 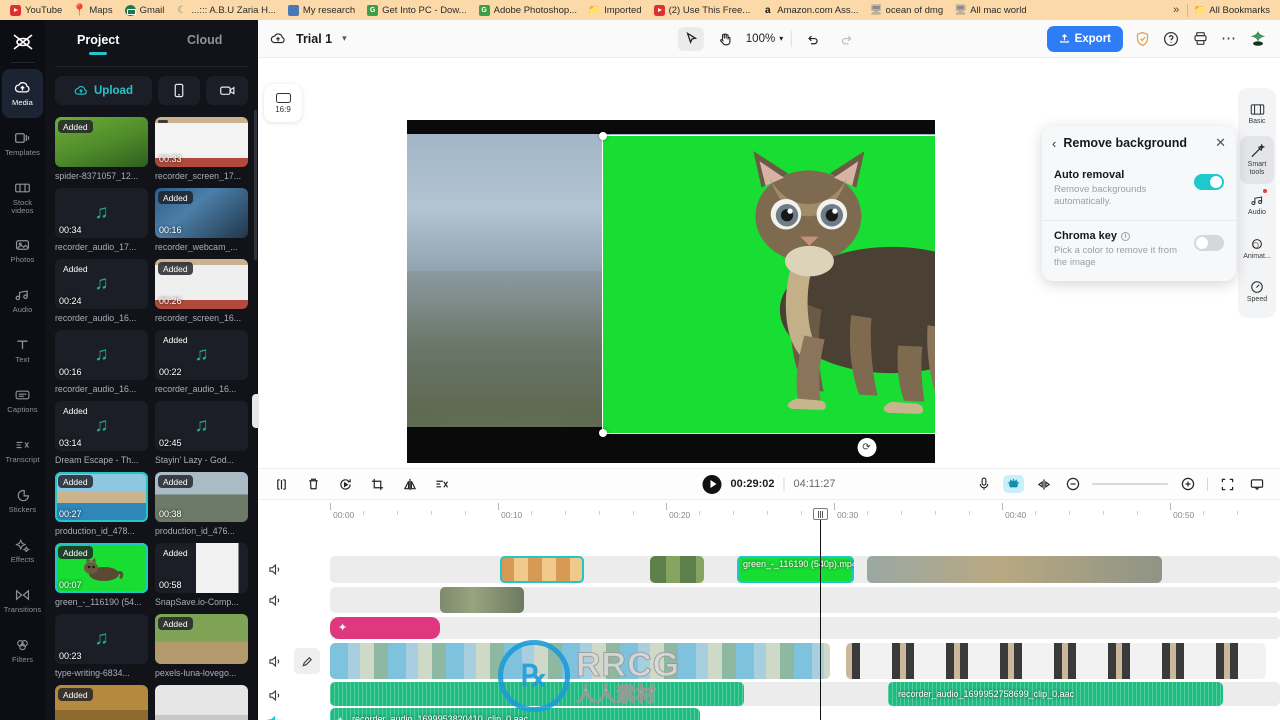 I want to click on timeline-ruler: 00:00 00:10 00:20 00:30 00:40 00:50, so click(x=769, y=511).